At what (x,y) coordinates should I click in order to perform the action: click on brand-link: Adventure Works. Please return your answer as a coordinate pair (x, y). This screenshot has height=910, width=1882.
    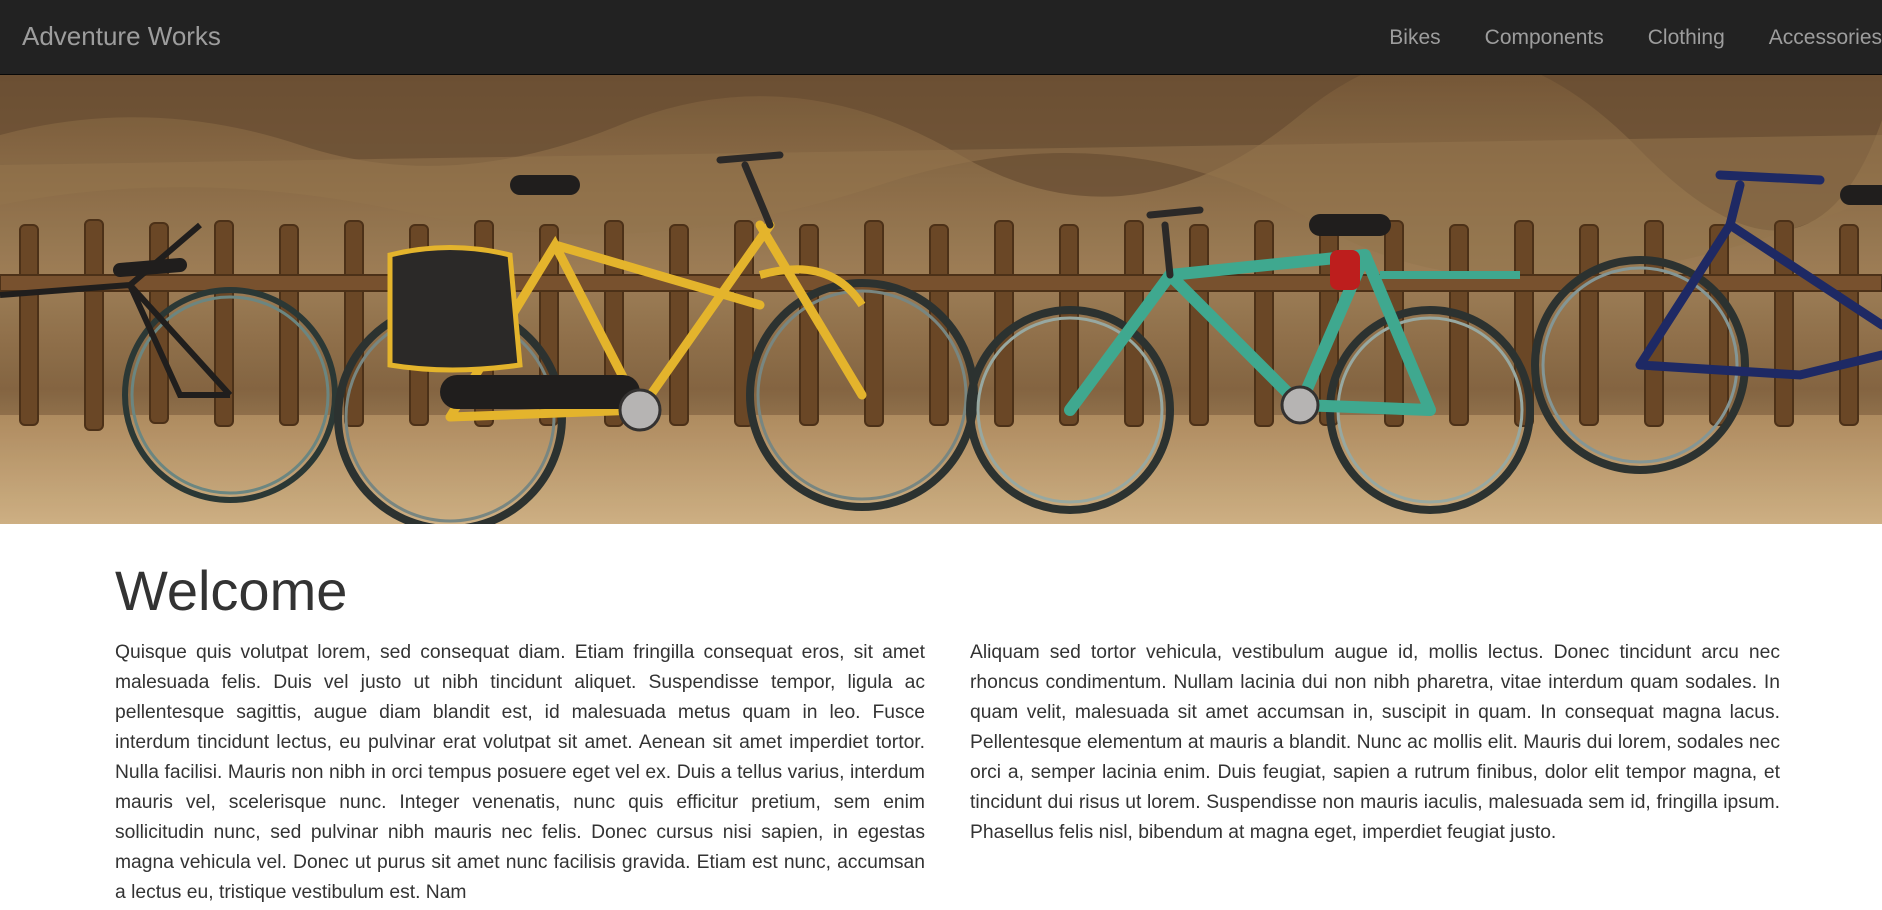
    Looking at the image, I should click on (121, 36).